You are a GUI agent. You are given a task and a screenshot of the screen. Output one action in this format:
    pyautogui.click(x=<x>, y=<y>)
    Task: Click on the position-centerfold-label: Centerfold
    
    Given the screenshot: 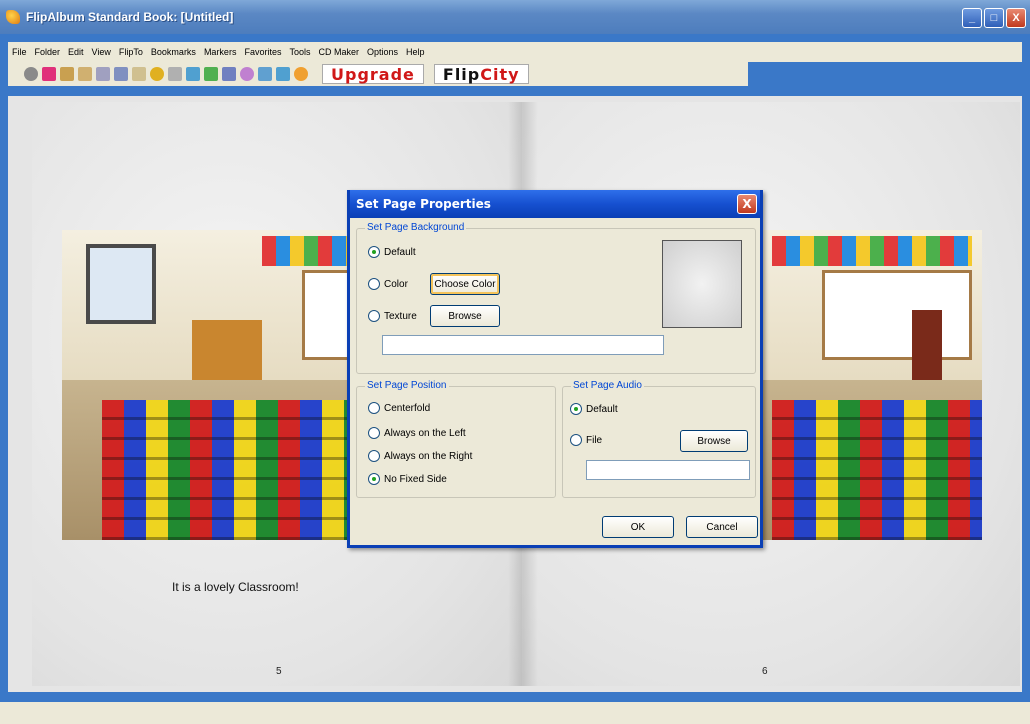 What is the action you would take?
    pyautogui.click(x=407, y=408)
    